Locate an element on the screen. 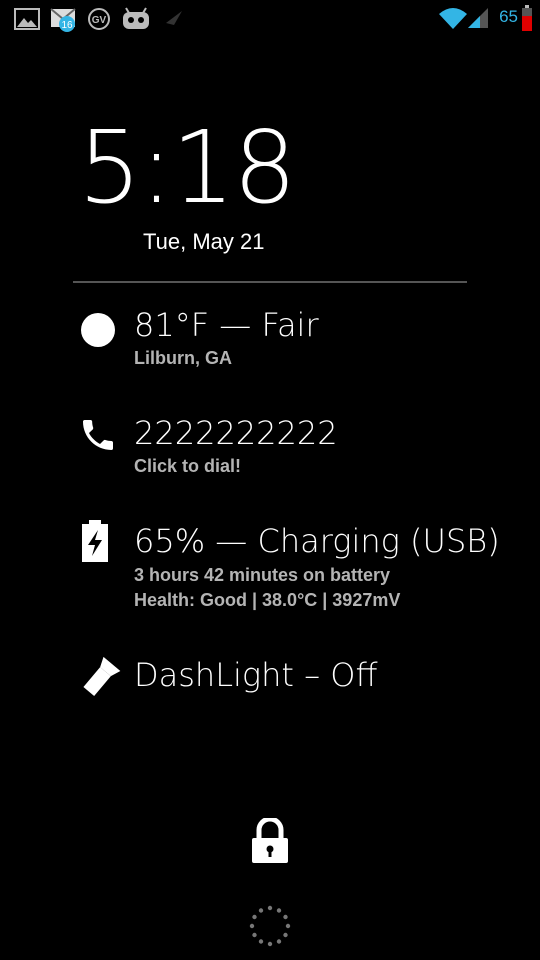  divider is located at coordinates (270, 282).